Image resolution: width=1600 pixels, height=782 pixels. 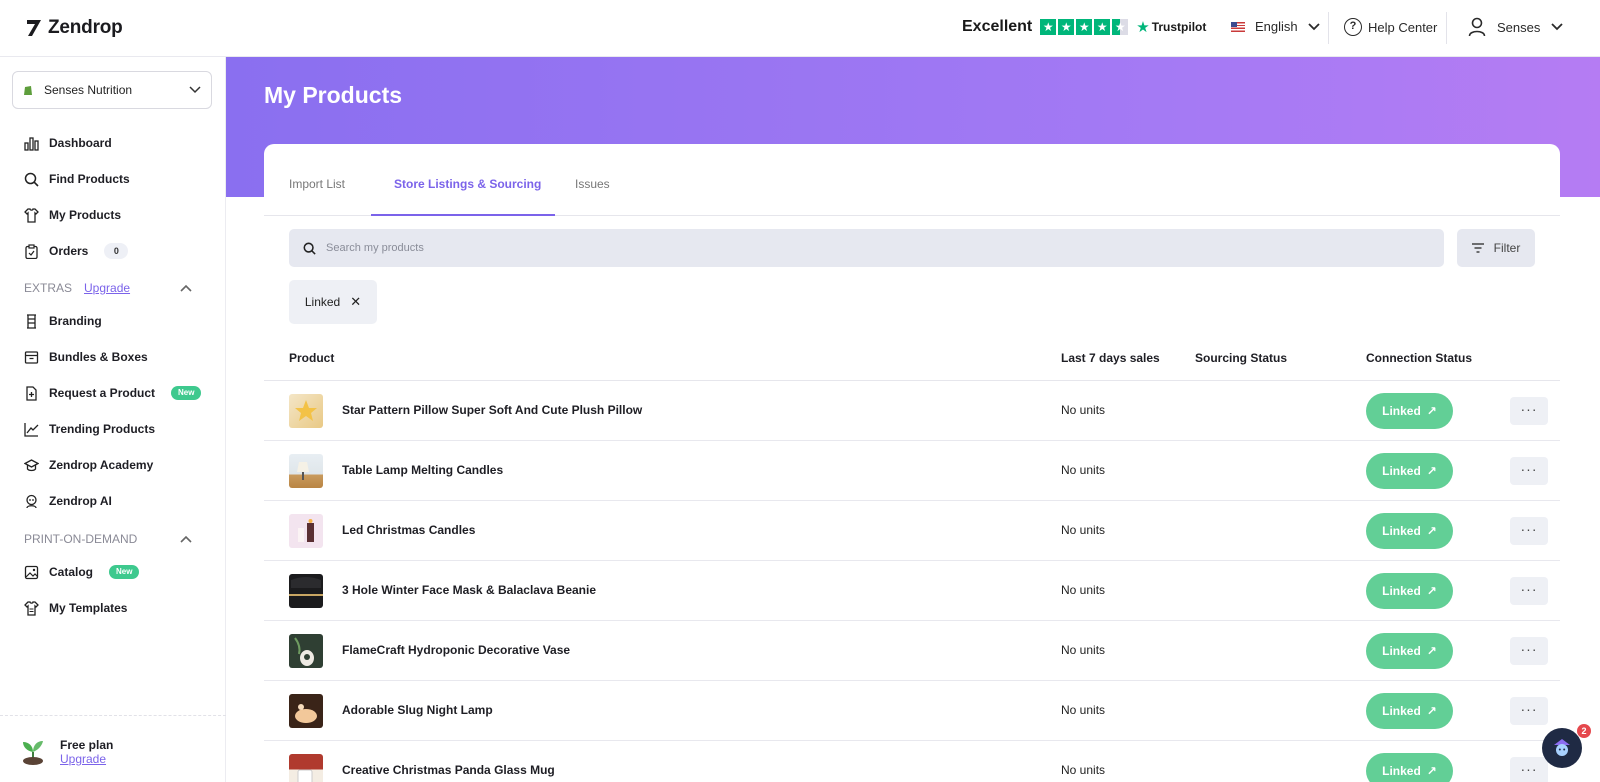 I want to click on filter-label: Filter, so click(x=1507, y=248).